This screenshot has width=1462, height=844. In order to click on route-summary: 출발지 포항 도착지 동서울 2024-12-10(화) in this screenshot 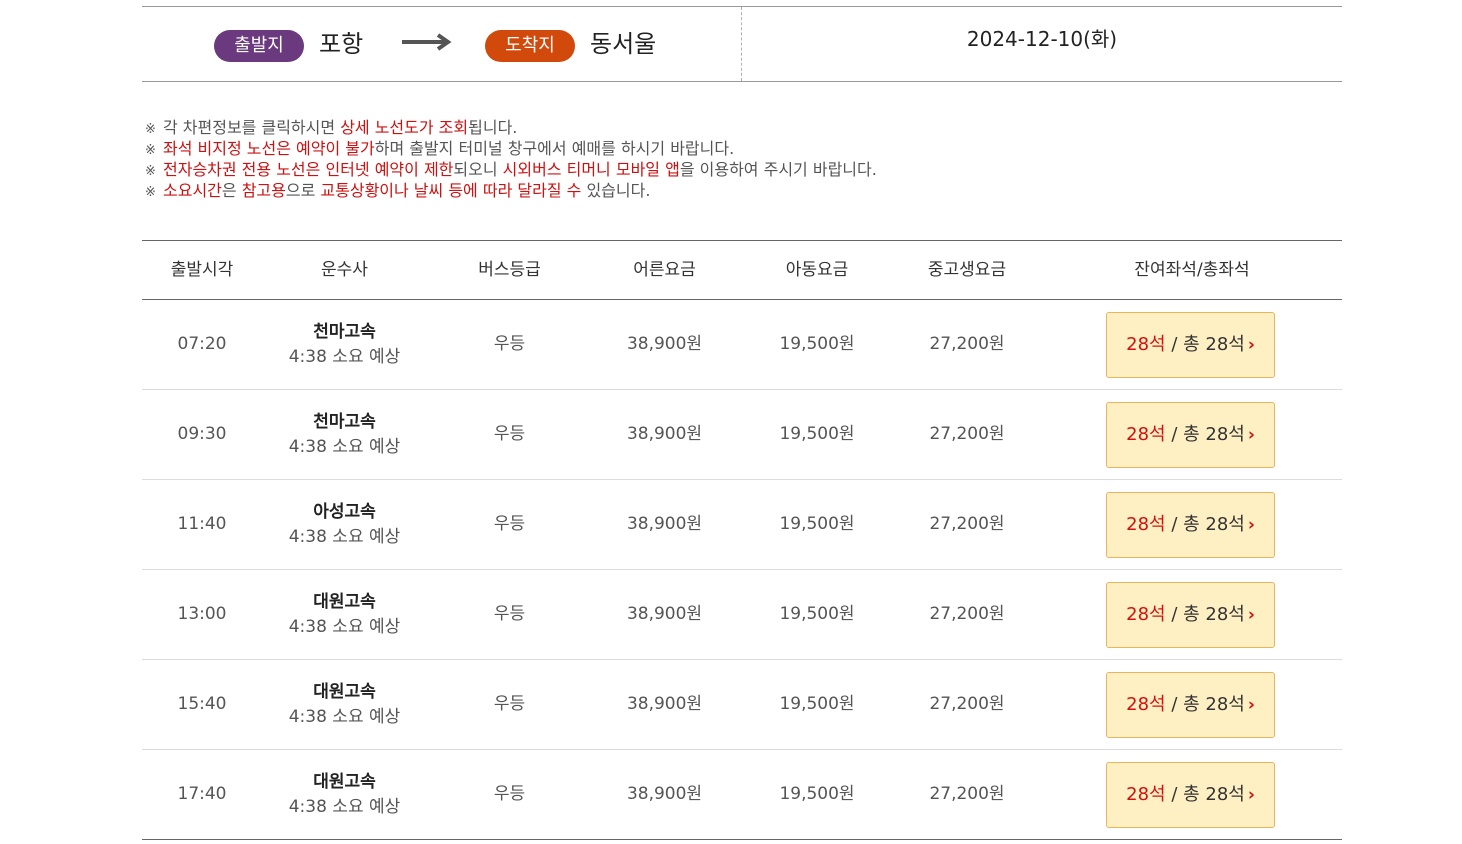, I will do `click(742, 44)`.